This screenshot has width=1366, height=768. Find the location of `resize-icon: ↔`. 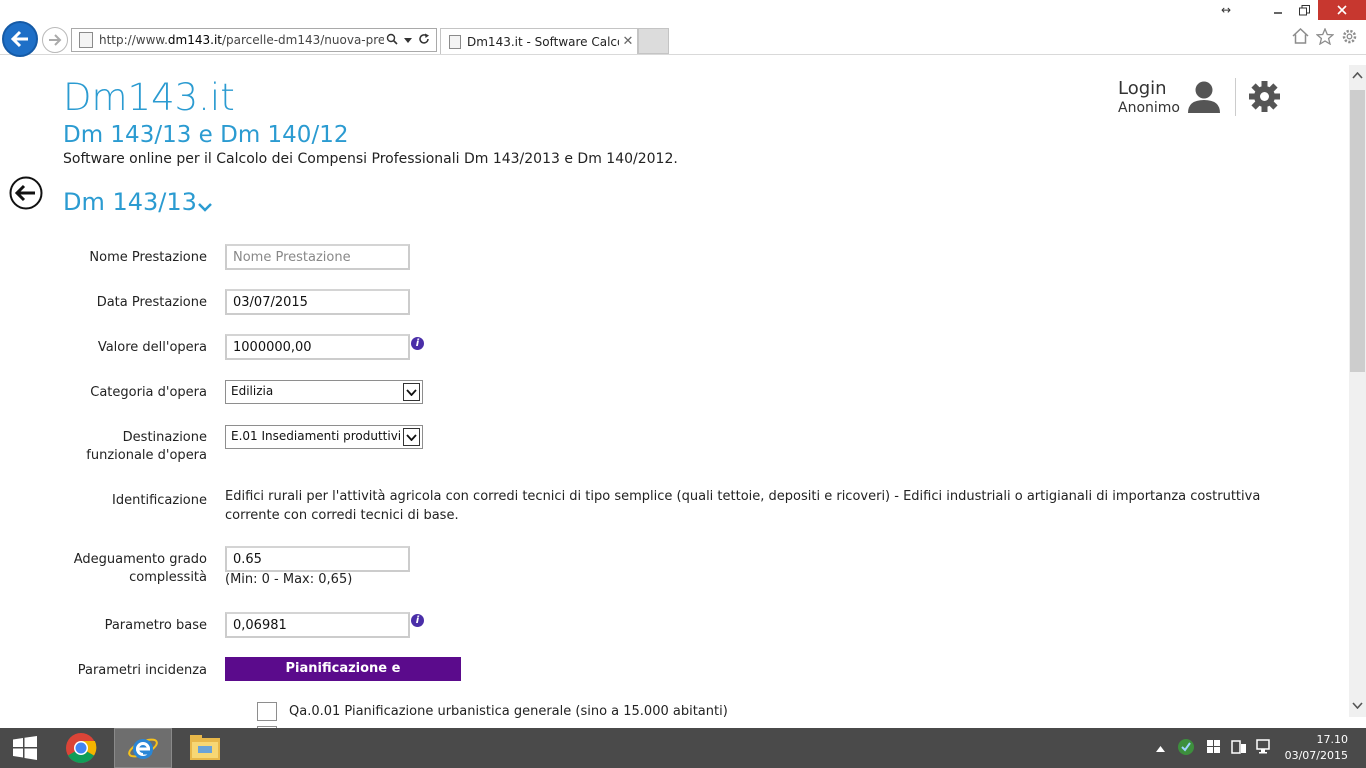

resize-icon: ↔ is located at coordinates (1226, 10).